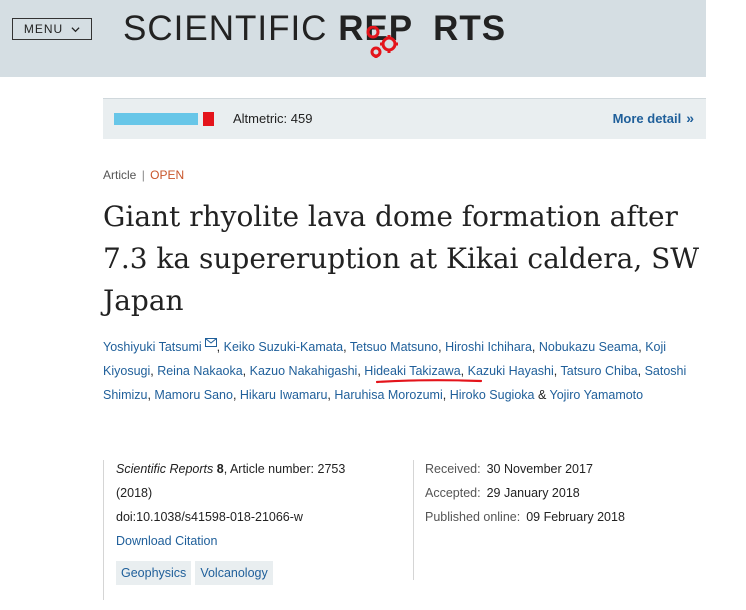 Image resolution: width=746 pixels, height=610 pixels. Describe the element at coordinates (533, 493) in the screenshot. I see `accepted-date: 29 January 2018` at that location.